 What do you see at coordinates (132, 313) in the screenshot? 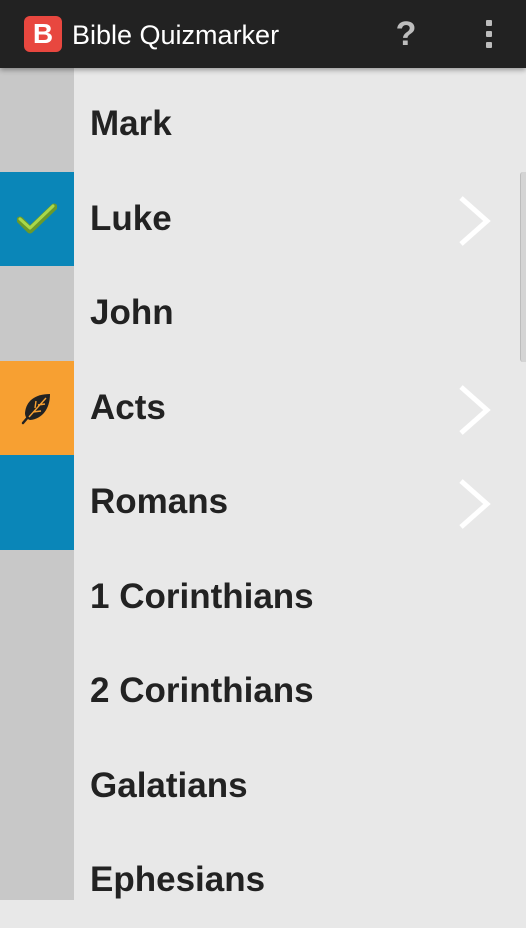
I see `book-label: John` at bounding box center [132, 313].